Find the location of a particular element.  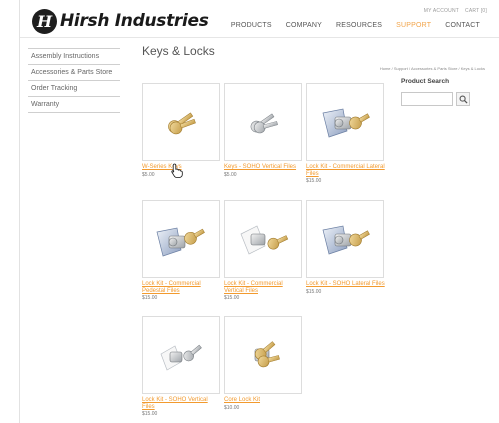

product-card: Keys - SOHO Vertical Files $5.00 is located at coordinates (264, 130).